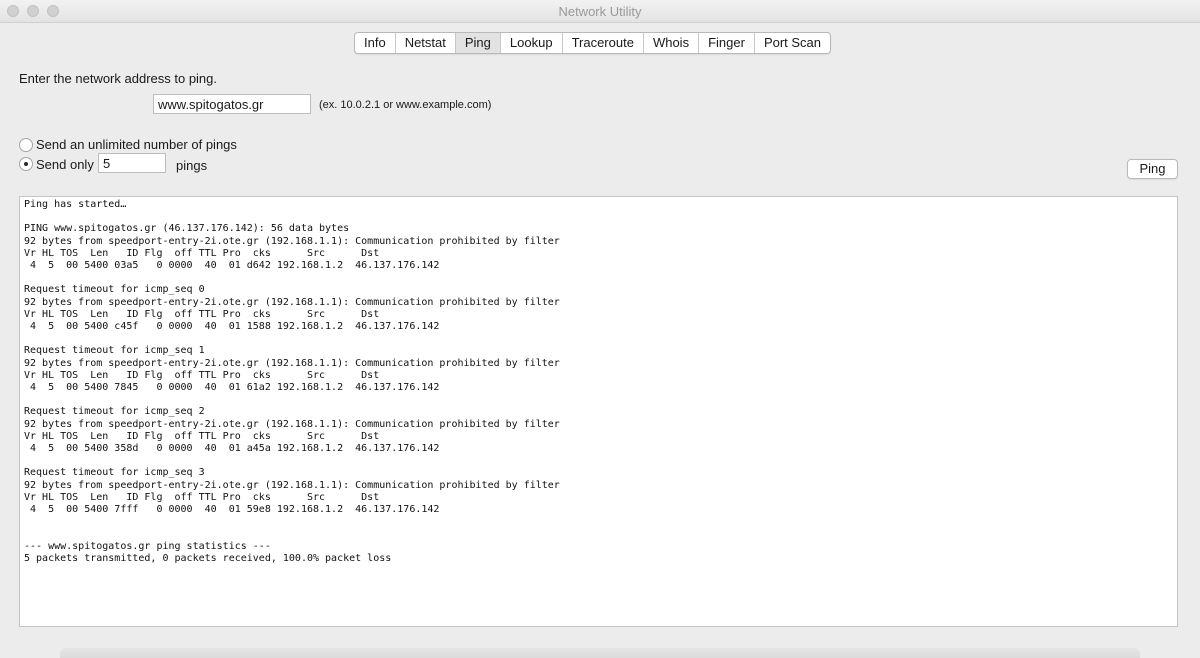 This screenshot has height=658, width=1200. I want to click on radio-selected-dot, so click(26, 164).